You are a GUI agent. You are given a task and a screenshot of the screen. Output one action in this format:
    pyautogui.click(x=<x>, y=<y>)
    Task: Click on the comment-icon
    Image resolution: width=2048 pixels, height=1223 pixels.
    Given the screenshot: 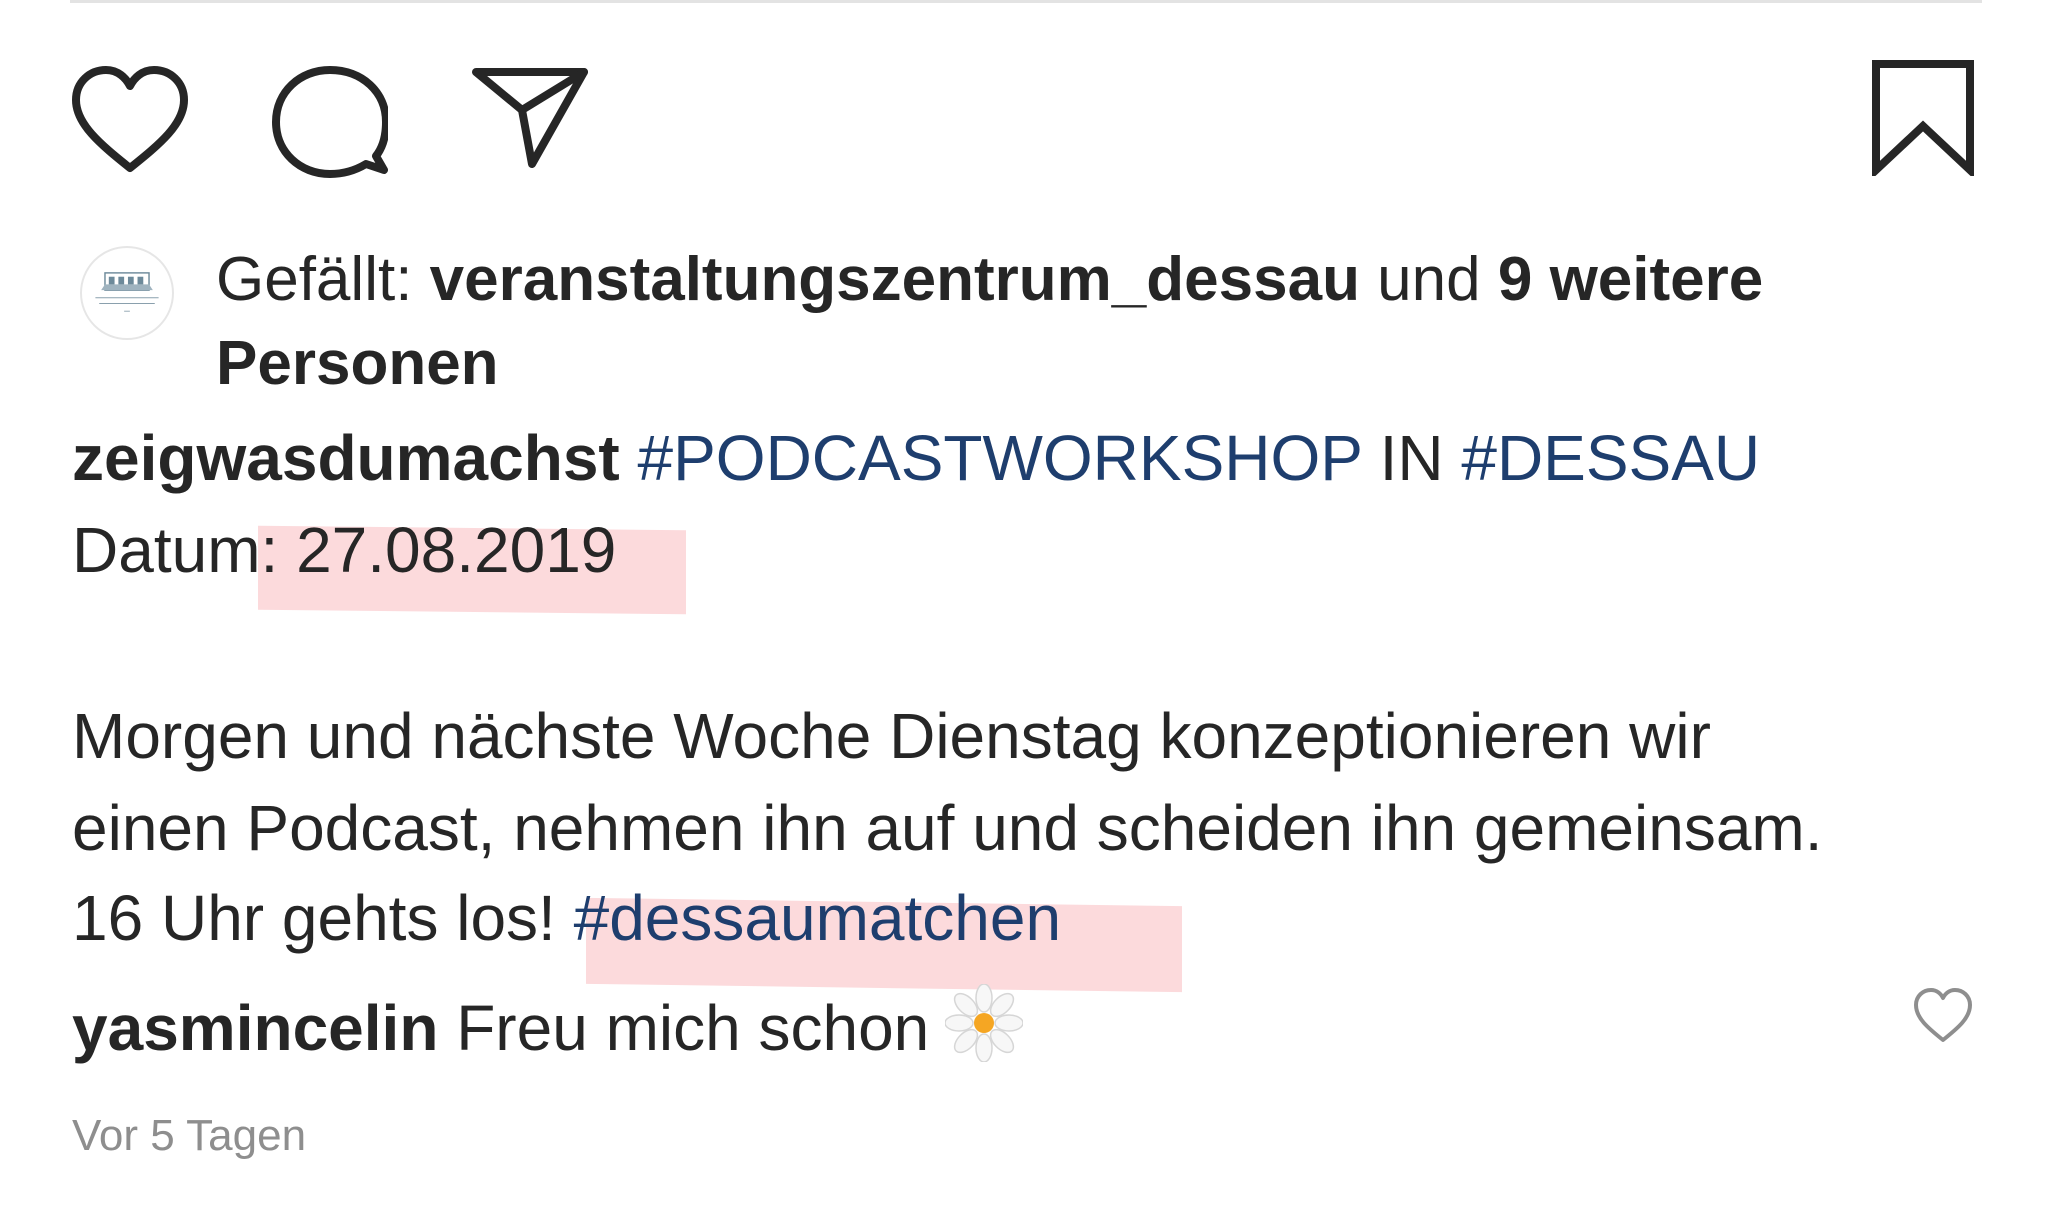 What is the action you would take?
    pyautogui.click(x=330, y=121)
    